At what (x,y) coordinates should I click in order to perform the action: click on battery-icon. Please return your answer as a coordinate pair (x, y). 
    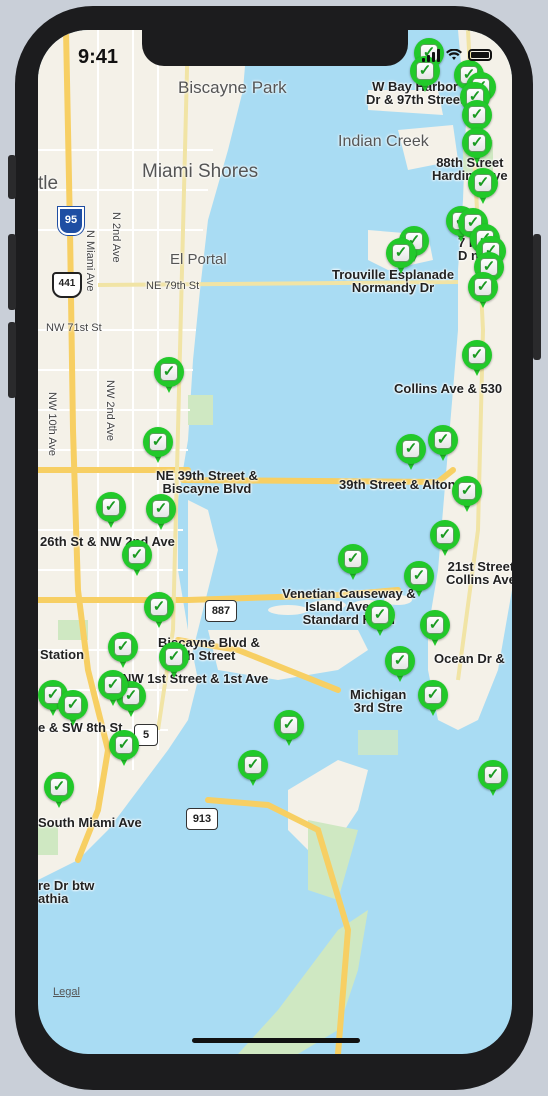
    Looking at the image, I should click on (480, 55).